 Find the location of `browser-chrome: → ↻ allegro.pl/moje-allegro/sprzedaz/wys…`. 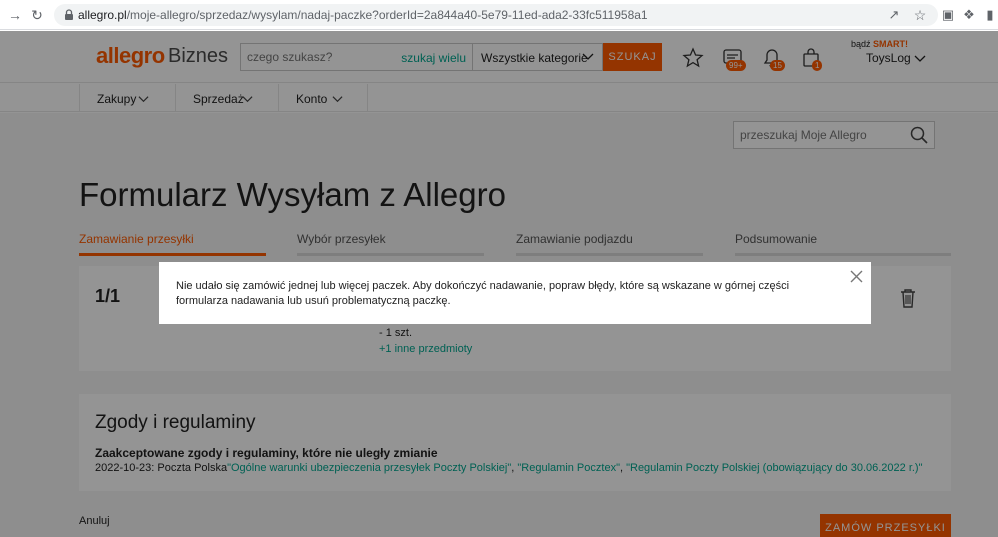

browser-chrome: → ↻ allegro.pl/moje-allegro/sprzedaz/wys… is located at coordinates (499, 15).